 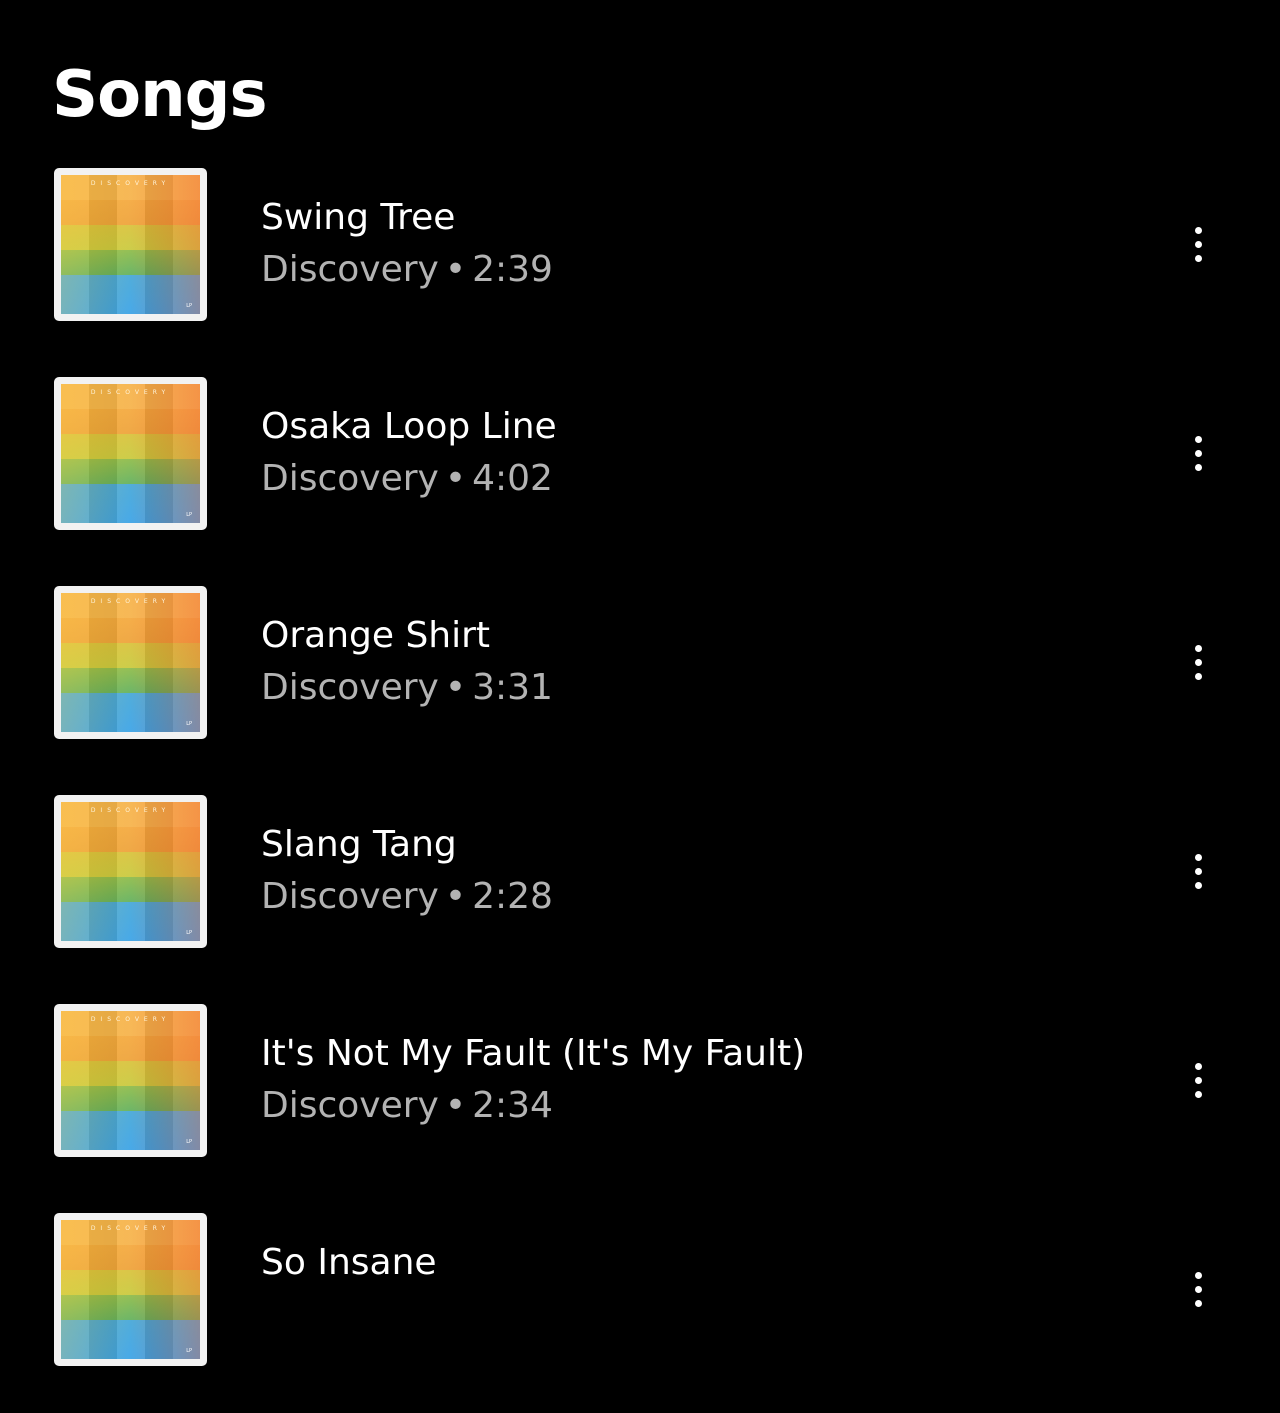 I want to click on song-duration: 2:28, so click(x=512, y=896).